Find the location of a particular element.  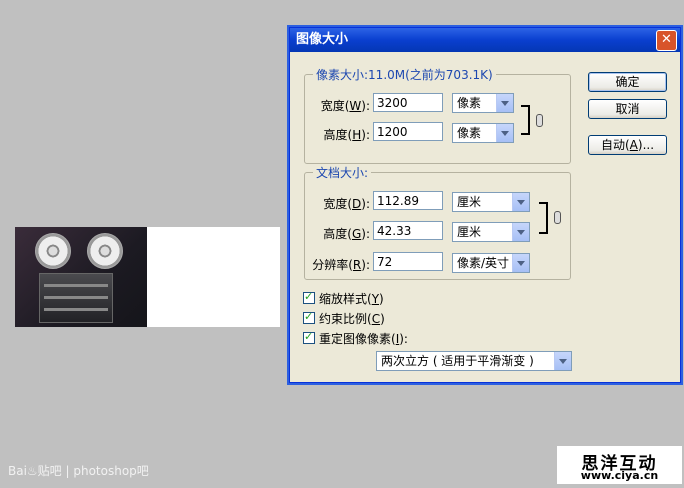

document-size-legend: 文档大小: is located at coordinates (342, 173).